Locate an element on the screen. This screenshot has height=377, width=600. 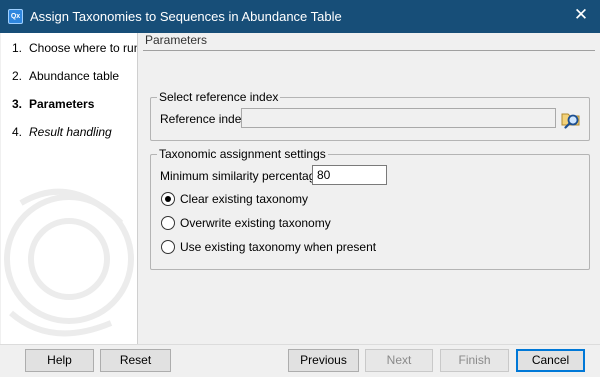
app-logo-icon: Qx is located at coordinates (15, 16).